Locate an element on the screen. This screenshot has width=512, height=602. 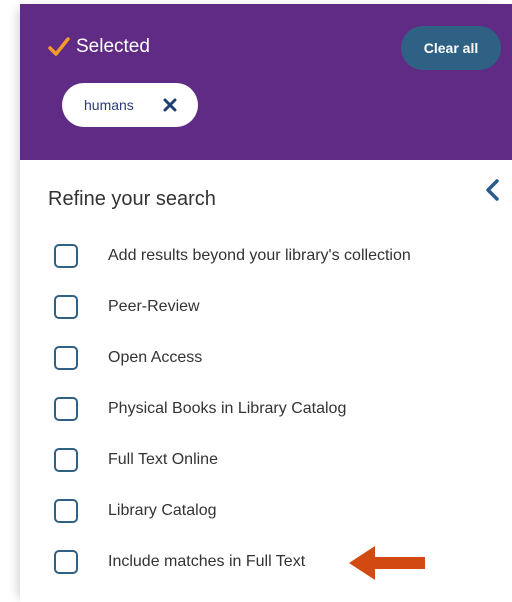
facet-item-peer-review: Peer-Review is located at coordinates (127, 307).